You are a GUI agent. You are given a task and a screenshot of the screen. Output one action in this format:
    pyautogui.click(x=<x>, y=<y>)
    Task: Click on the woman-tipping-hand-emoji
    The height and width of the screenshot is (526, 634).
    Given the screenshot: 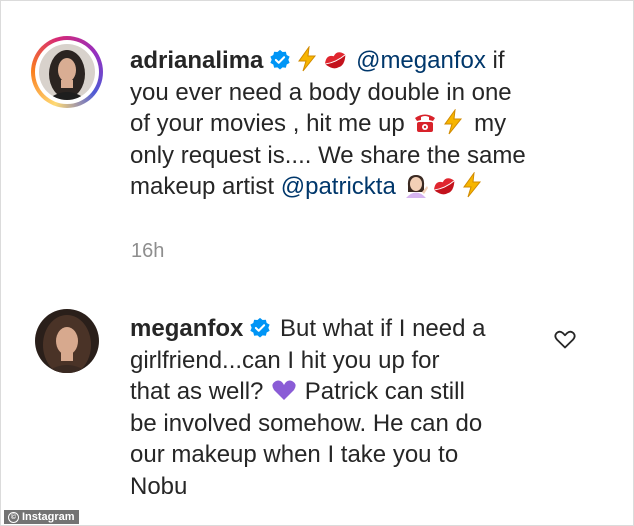 What is the action you would take?
    pyautogui.click(x=417, y=186)
    